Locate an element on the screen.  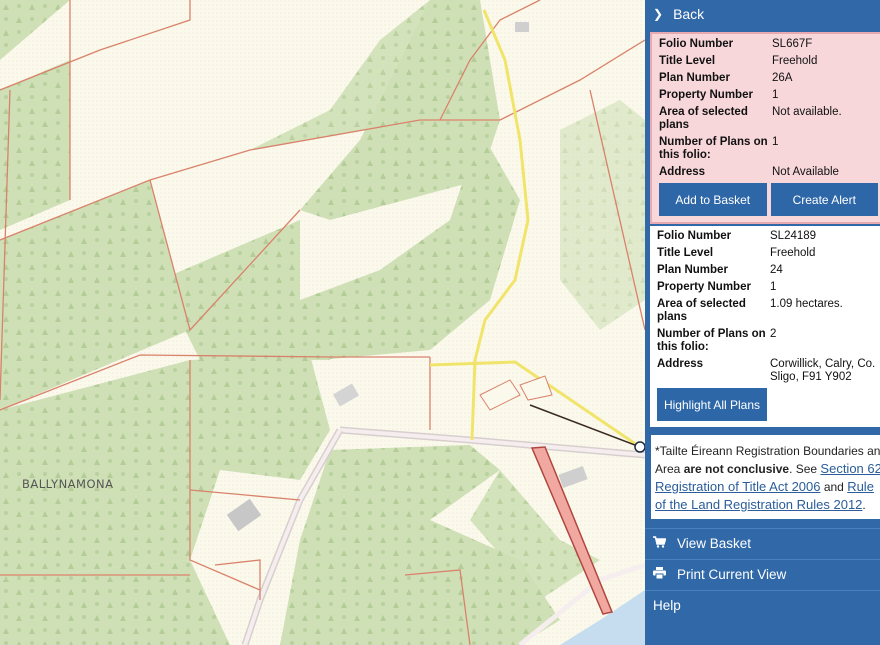
print-current-view-button: Print Current View is located at coordinates (762, 574).